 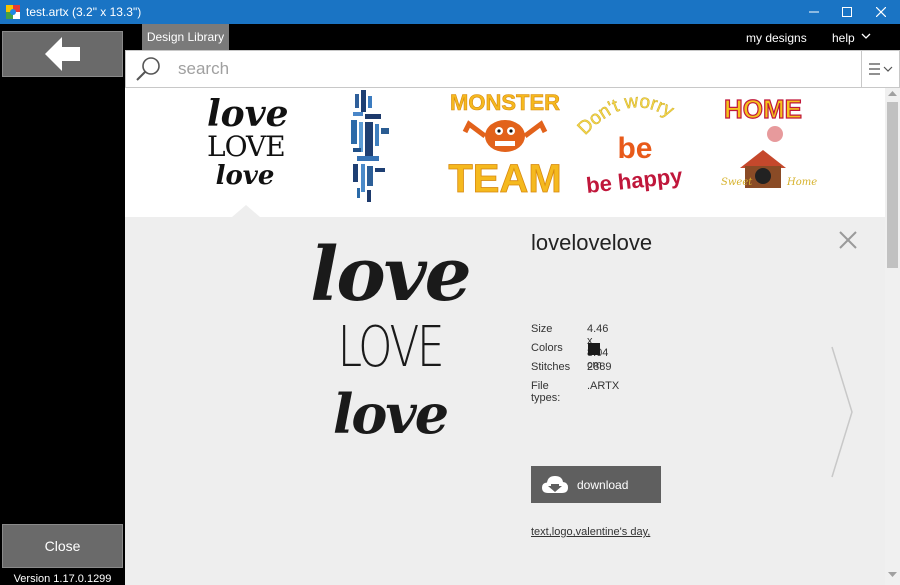 What do you see at coordinates (542, 329) in the screenshot?
I see `size-label: Size` at bounding box center [542, 329].